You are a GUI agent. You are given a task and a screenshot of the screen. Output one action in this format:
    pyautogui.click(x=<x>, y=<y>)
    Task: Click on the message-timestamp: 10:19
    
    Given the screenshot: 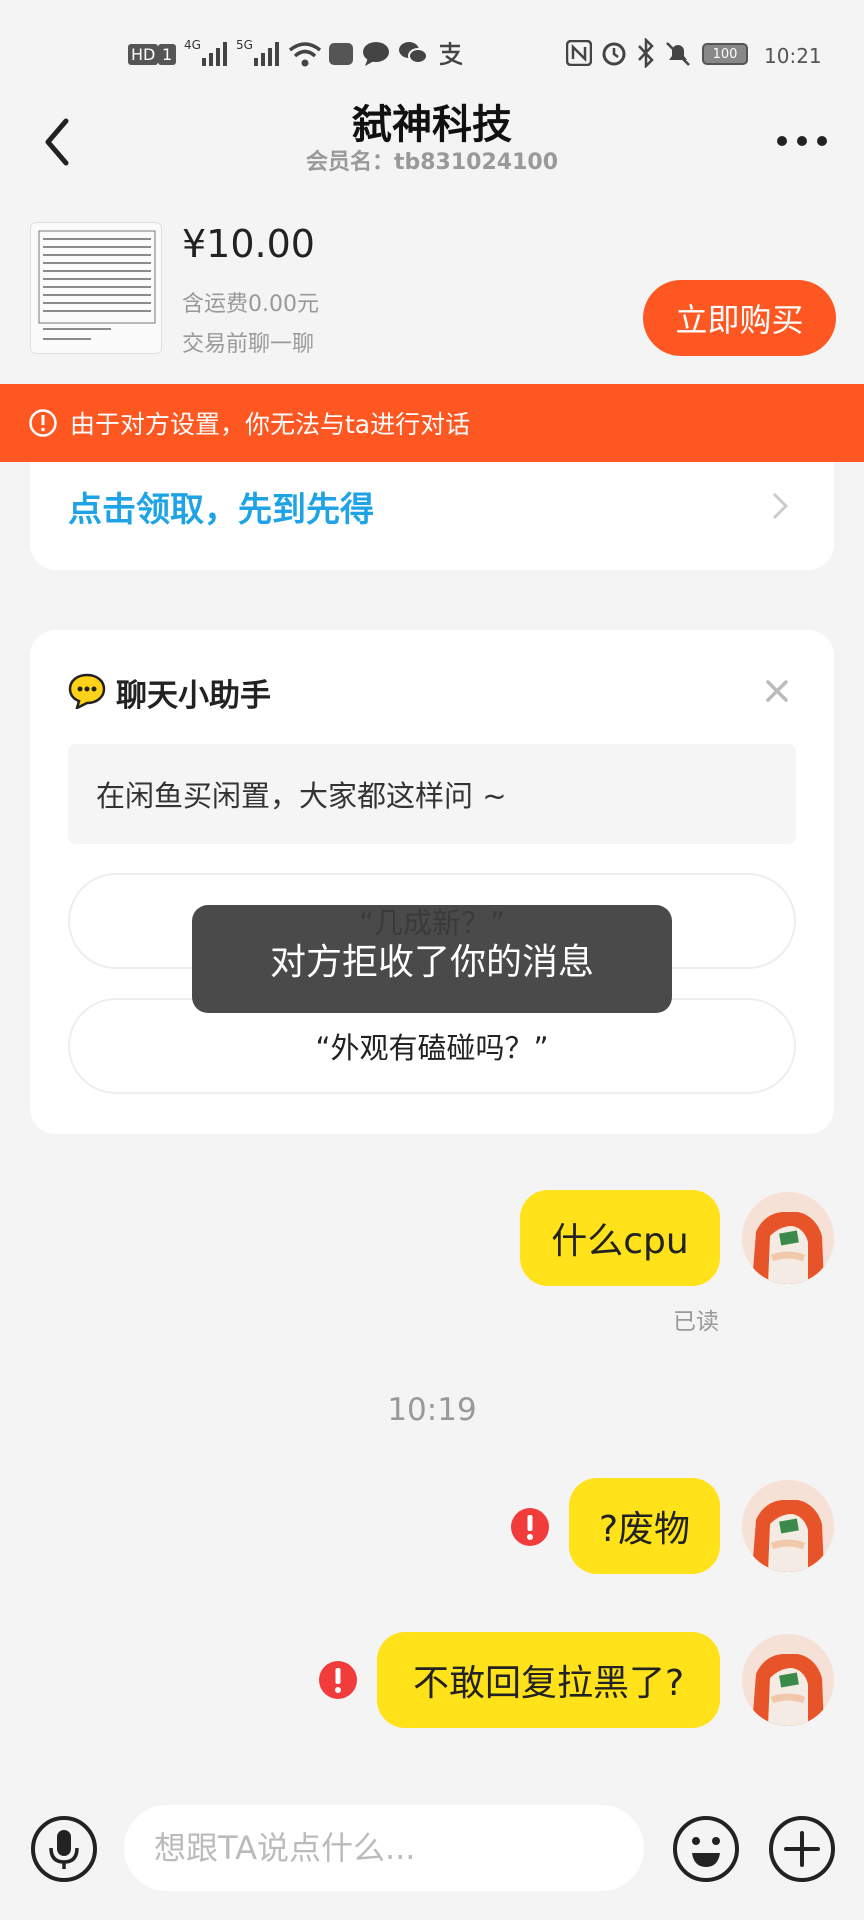 What is the action you would take?
    pyautogui.click(x=432, y=1410)
    